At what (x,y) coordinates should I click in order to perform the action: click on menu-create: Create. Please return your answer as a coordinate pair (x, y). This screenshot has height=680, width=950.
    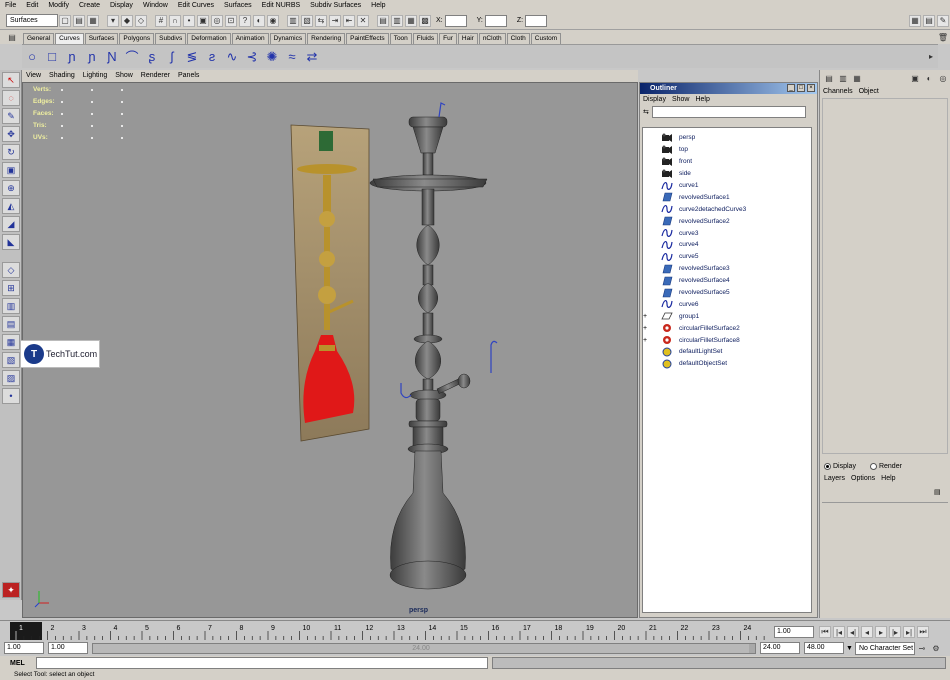
    Looking at the image, I should click on (89, 6).